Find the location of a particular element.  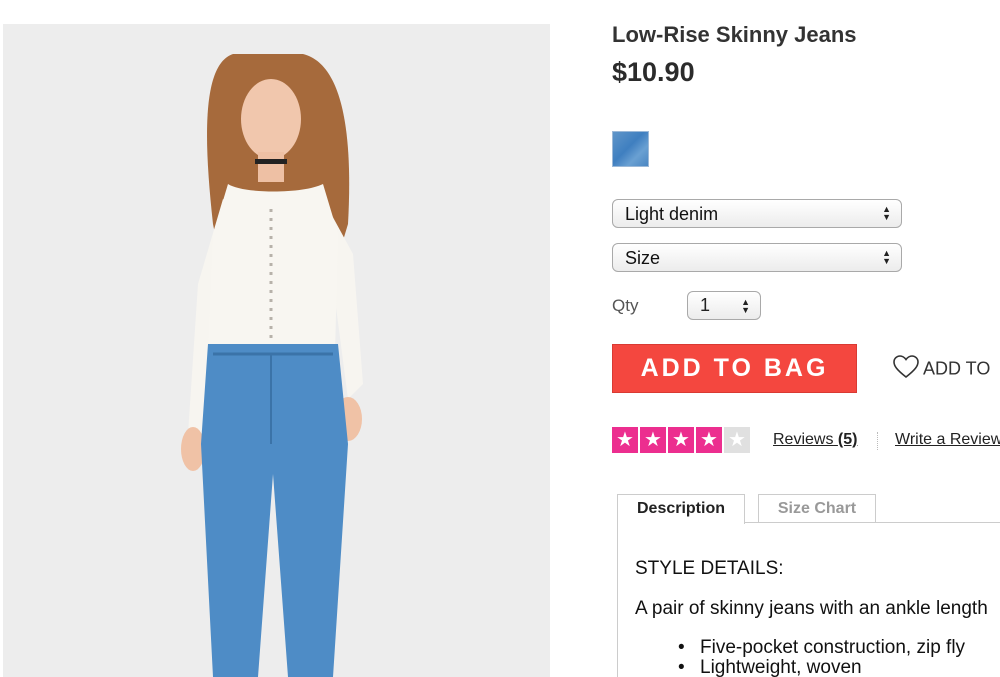

size-select-value: Size is located at coordinates (643, 258).